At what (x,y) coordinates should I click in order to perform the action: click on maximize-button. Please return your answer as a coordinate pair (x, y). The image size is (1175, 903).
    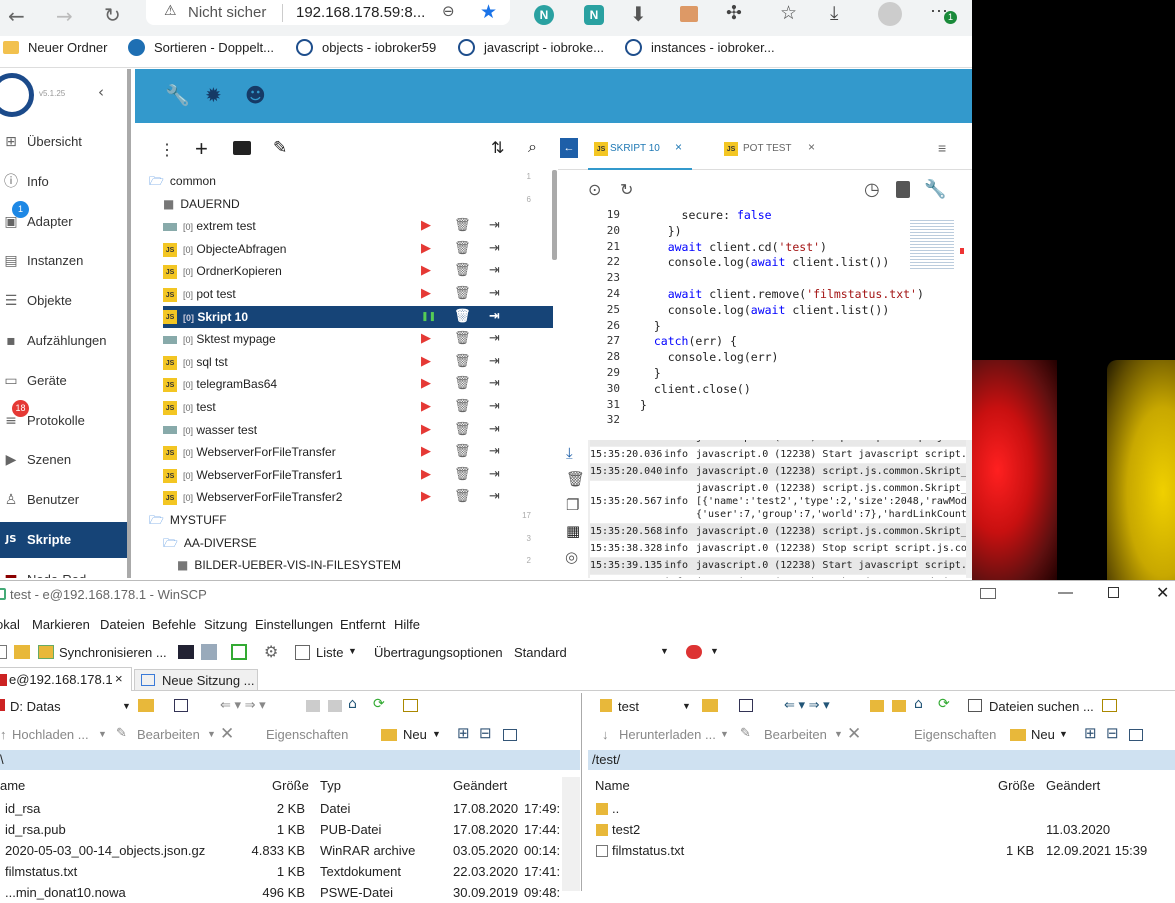
    Looking at the image, I should click on (1113, 592).